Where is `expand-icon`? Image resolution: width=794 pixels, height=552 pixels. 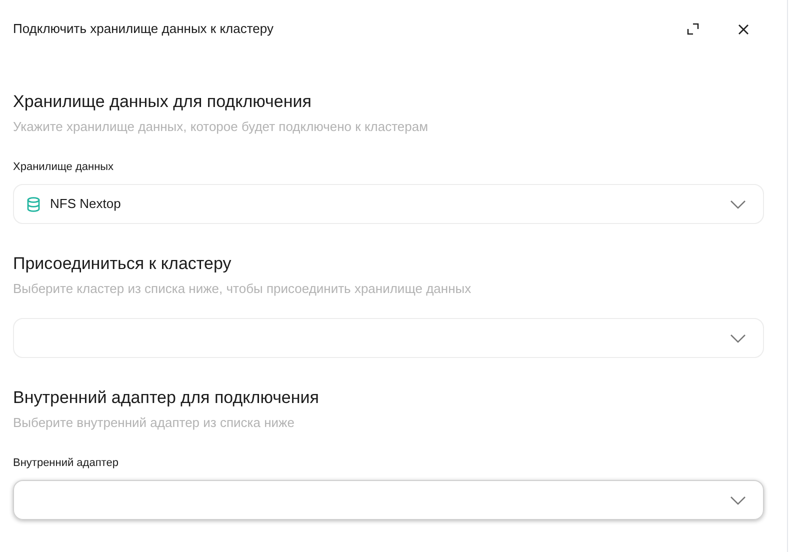 expand-icon is located at coordinates (693, 29).